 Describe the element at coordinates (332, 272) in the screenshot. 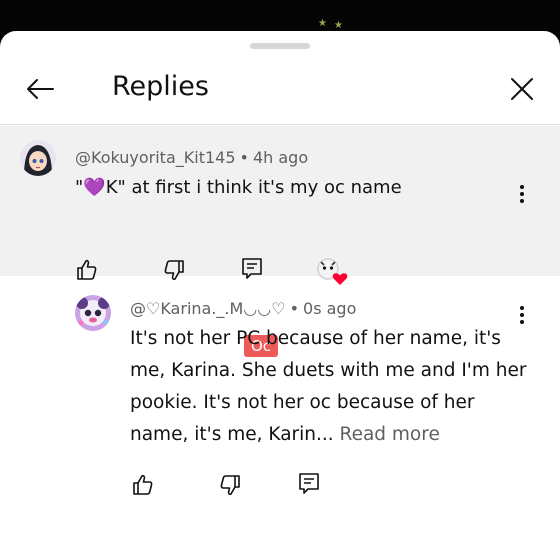

I see `creator-heart` at that location.